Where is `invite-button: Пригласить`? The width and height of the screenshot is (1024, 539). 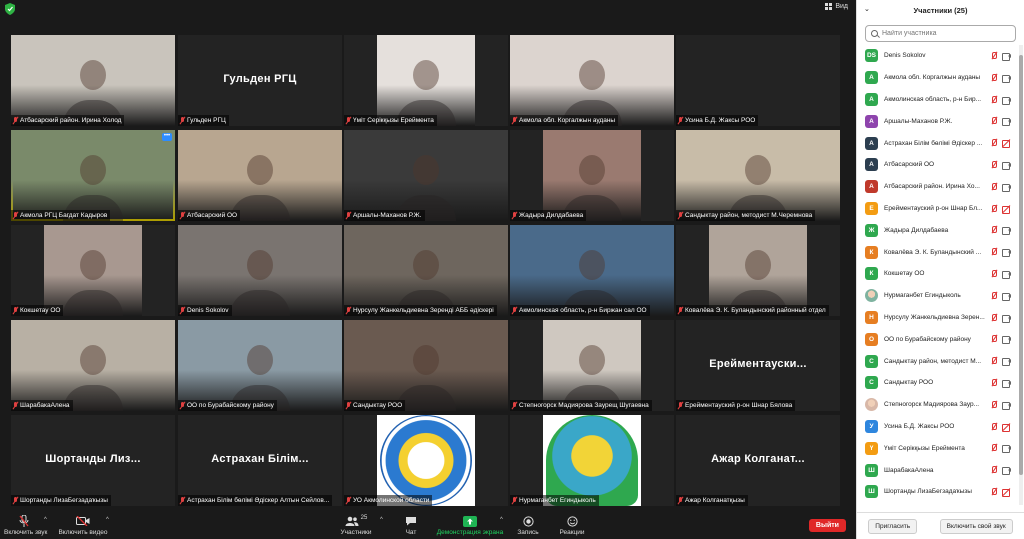
invite-button: Пригласить is located at coordinates (893, 526).